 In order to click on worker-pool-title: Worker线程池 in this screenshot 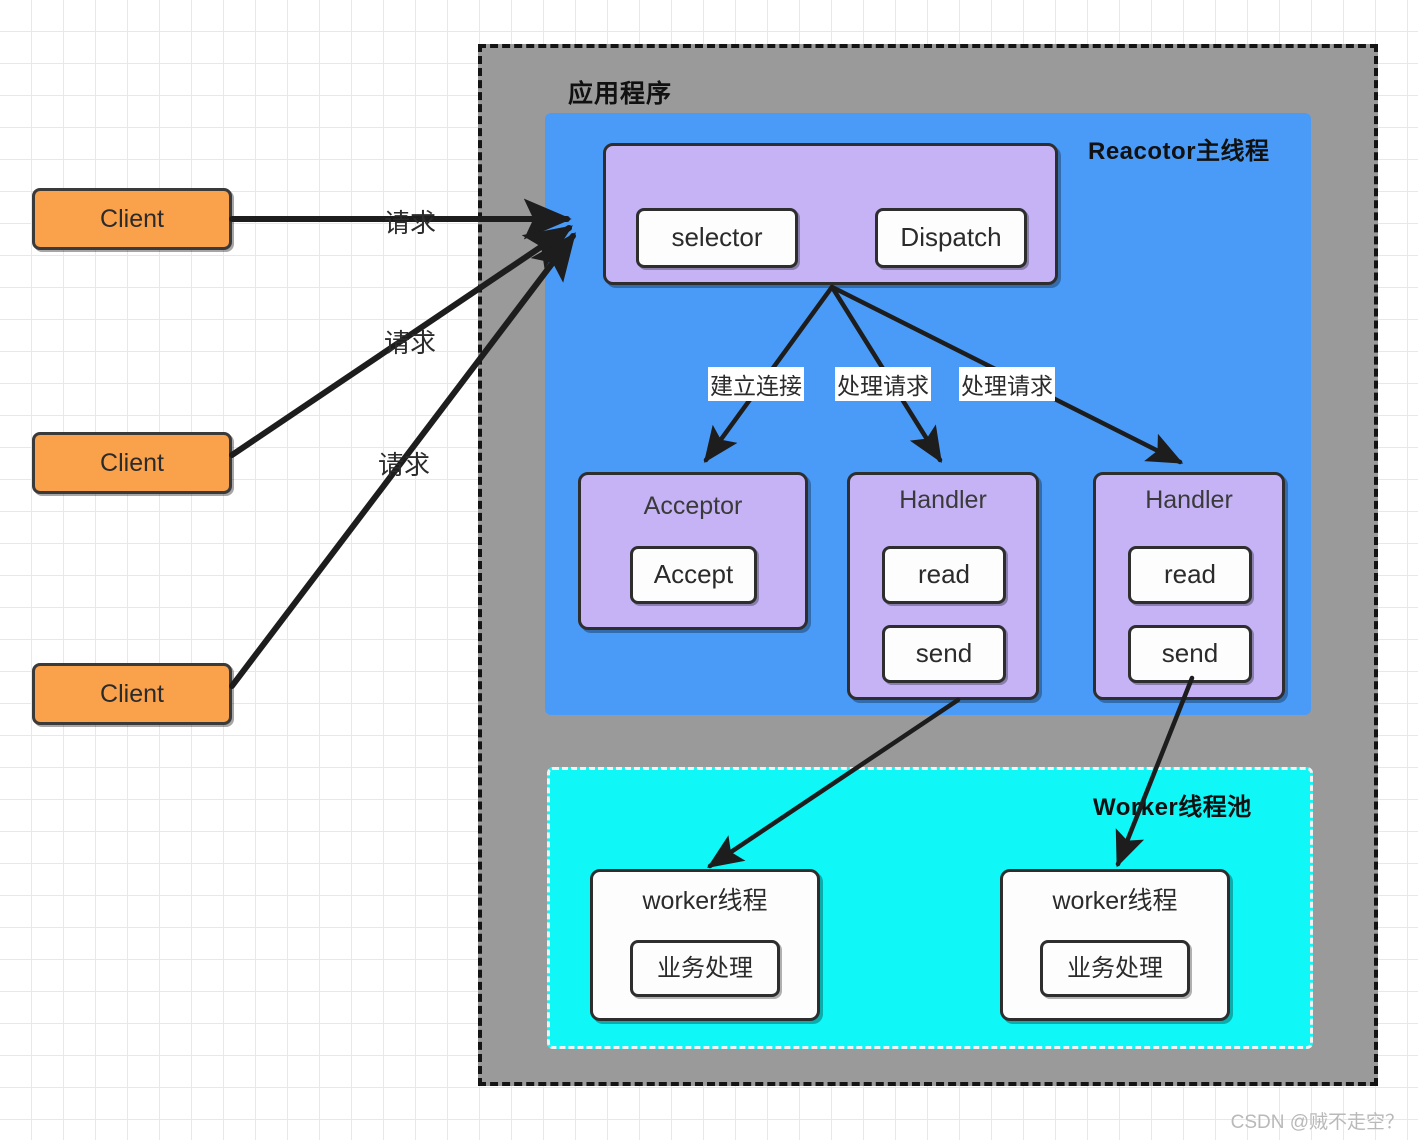, I will do `click(1172, 807)`.